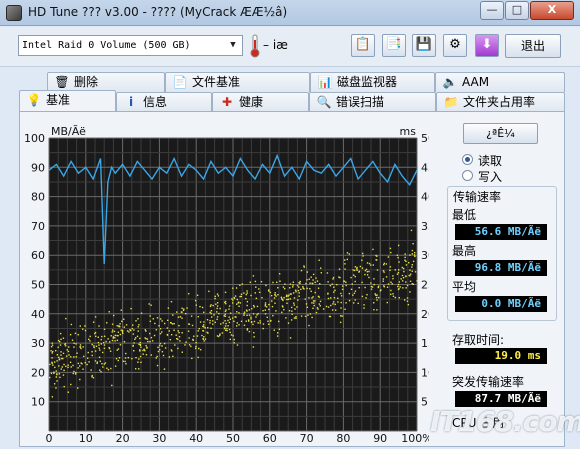 Image resolution: width=580 pixels, height=449 pixels. Describe the element at coordinates (106, 82) in the screenshot. I see `tab-erase: 🗑 删除` at that location.